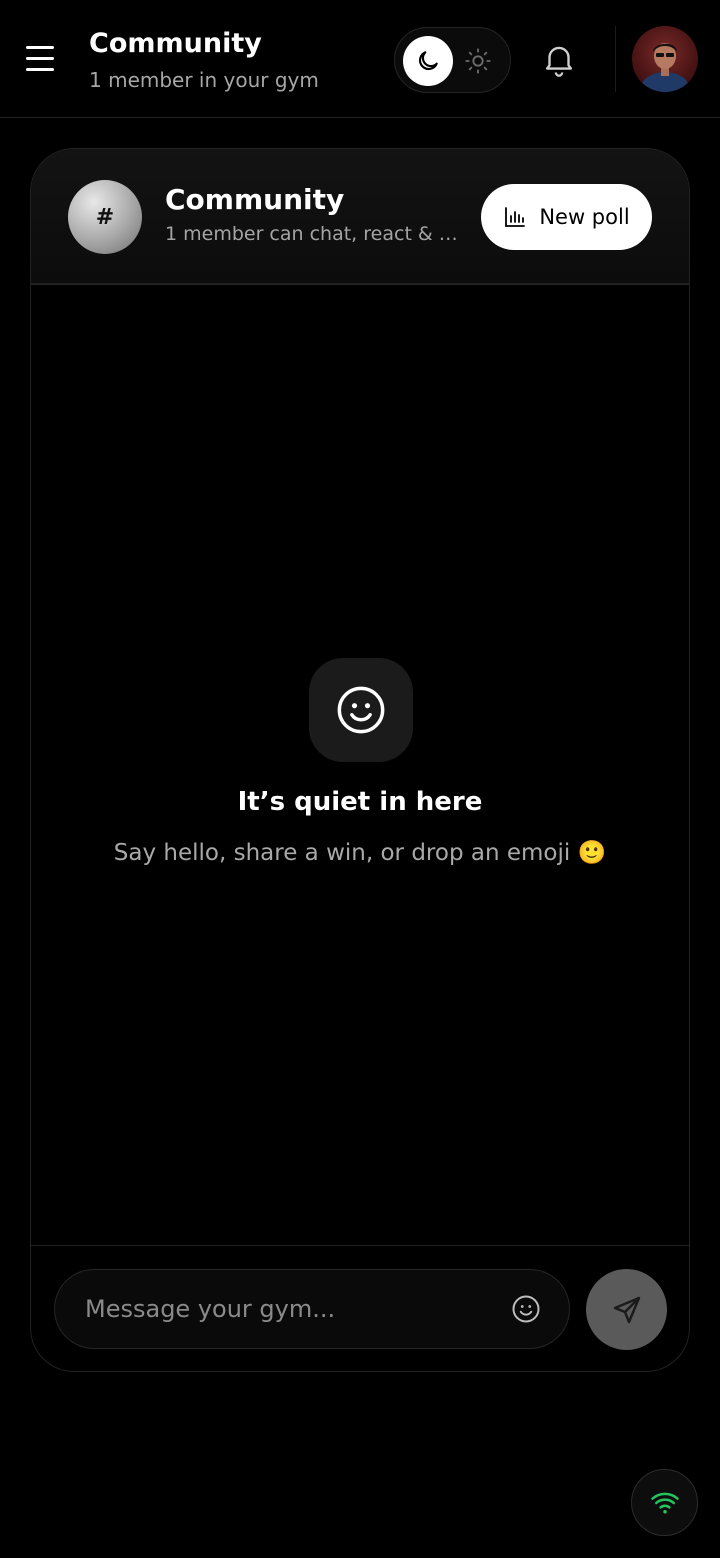  Describe the element at coordinates (478, 61) in the screenshot. I see `sun-icon` at that location.